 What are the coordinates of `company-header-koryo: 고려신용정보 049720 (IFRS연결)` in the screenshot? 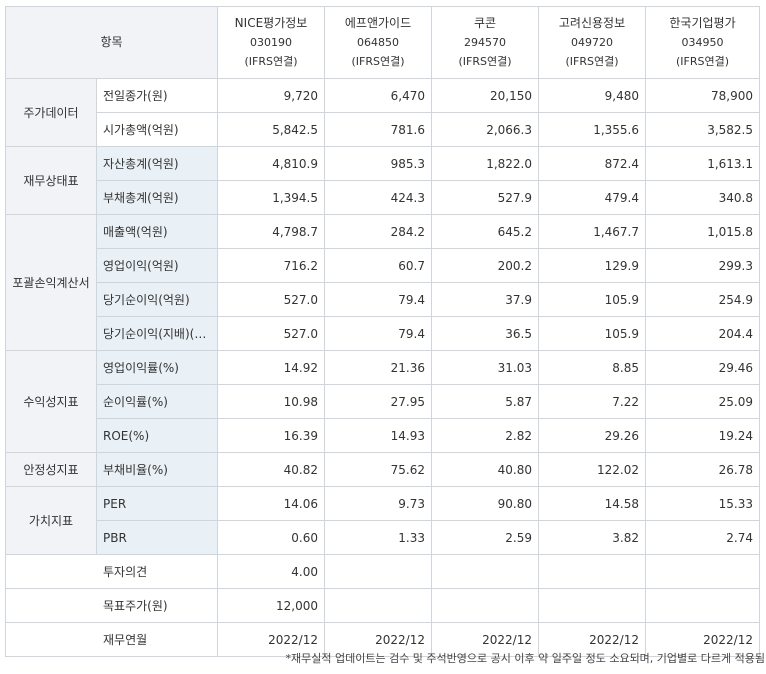 It's located at (592, 42).